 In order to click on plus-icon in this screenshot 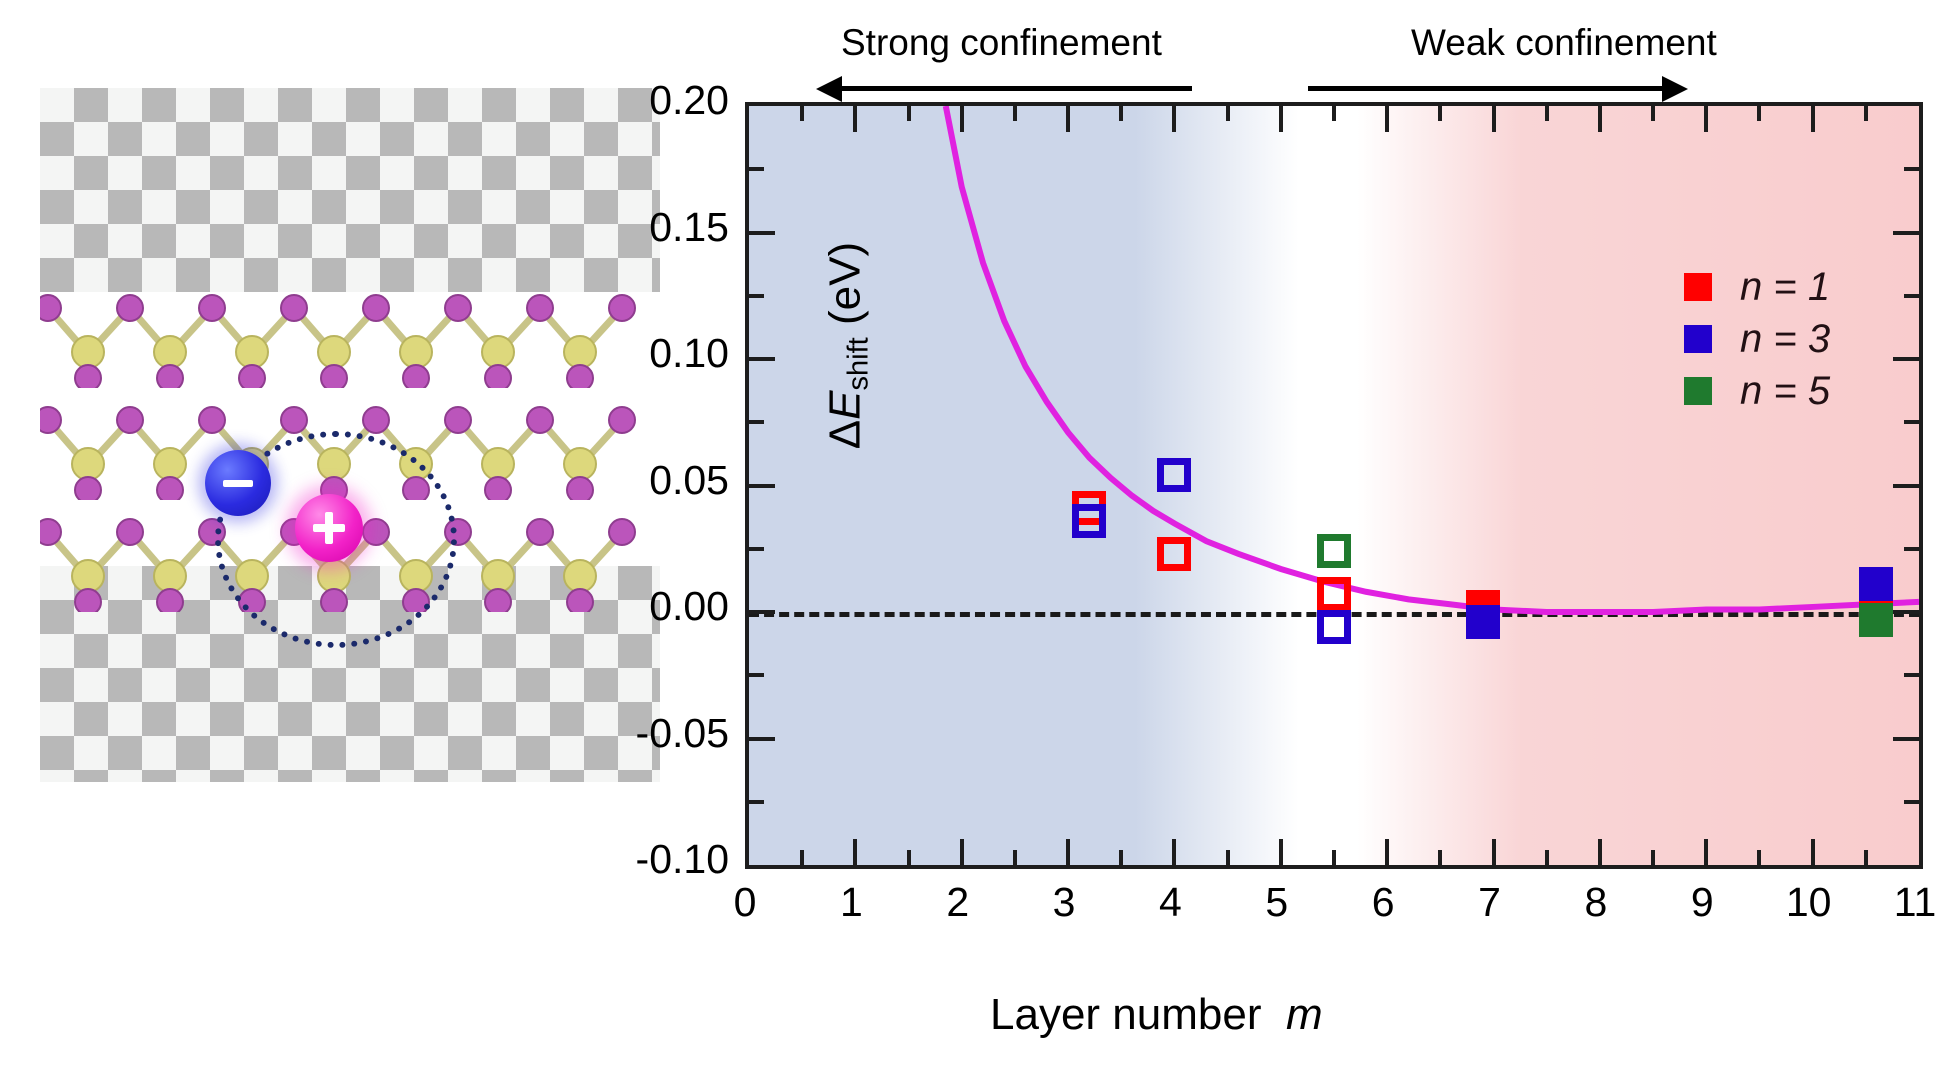, I will do `click(329, 528)`.